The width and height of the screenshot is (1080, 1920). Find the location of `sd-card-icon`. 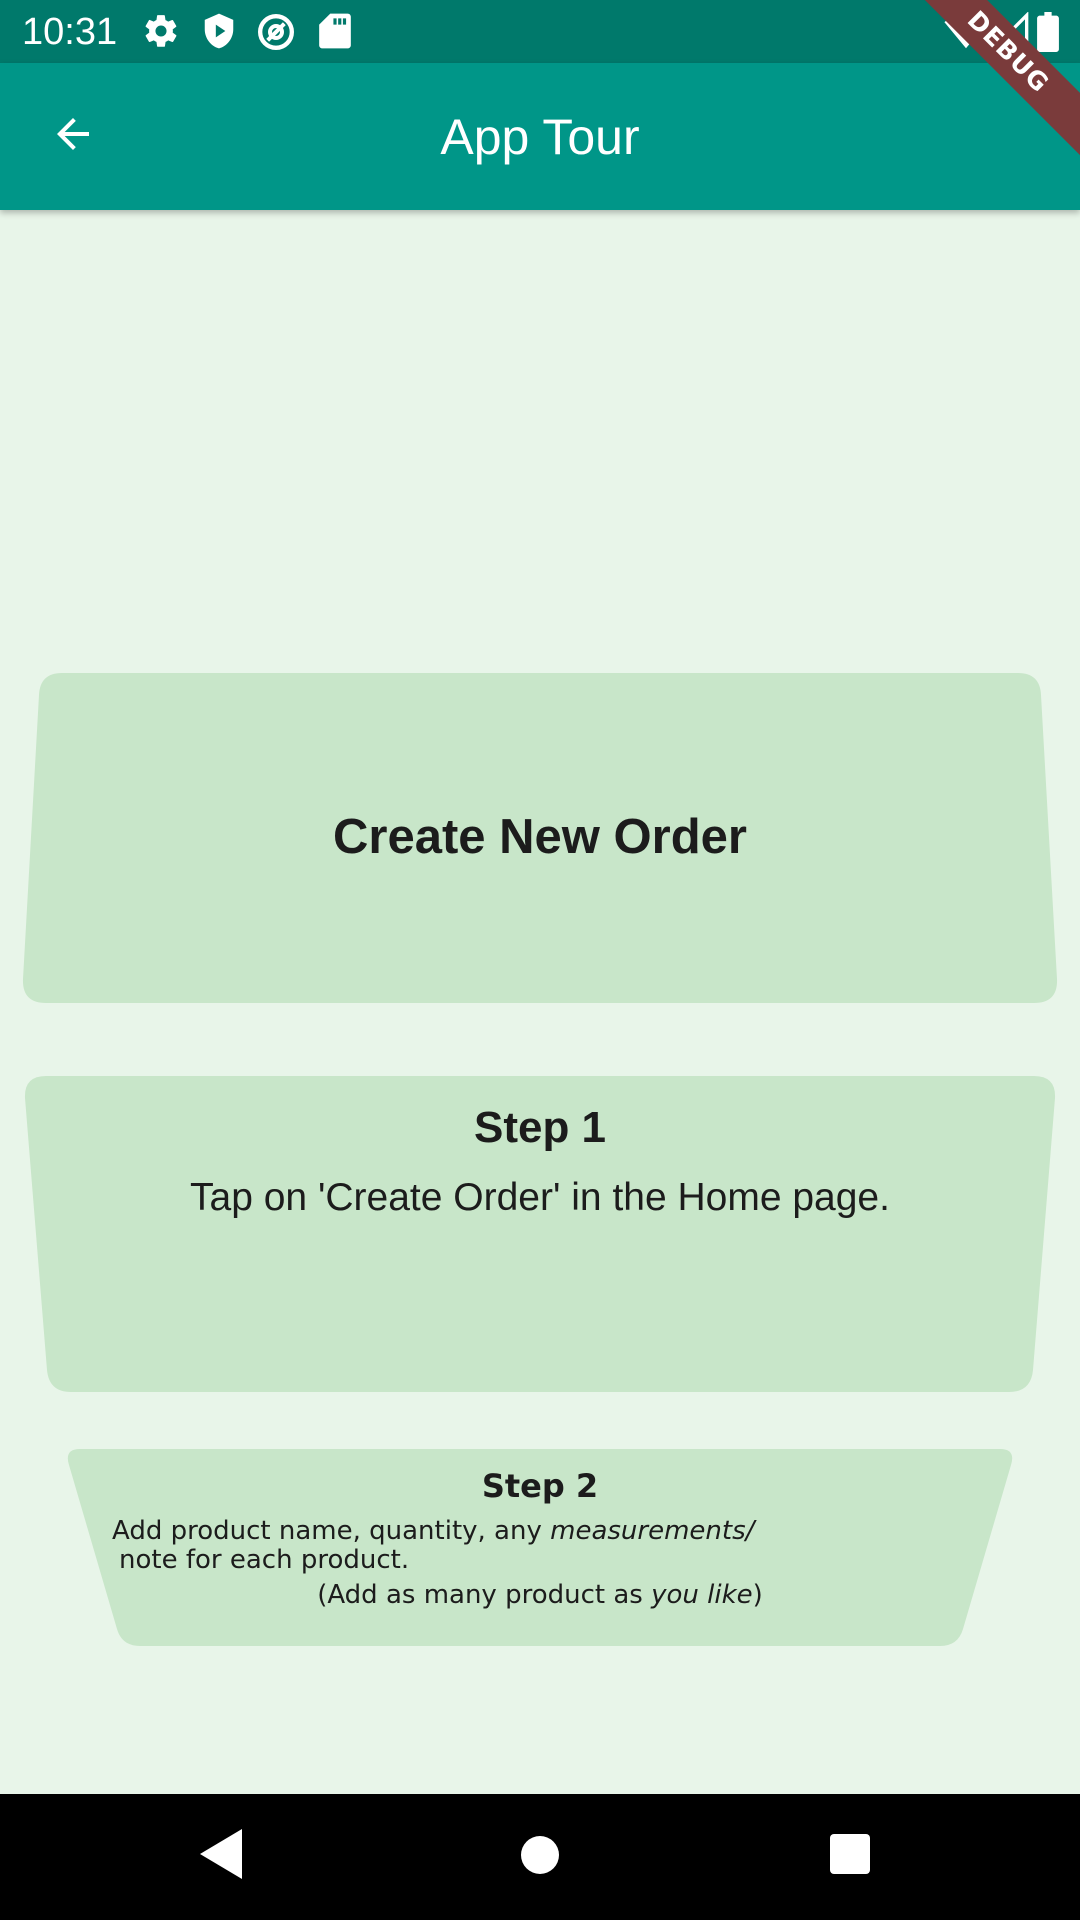

sd-card-icon is located at coordinates (335, 33).